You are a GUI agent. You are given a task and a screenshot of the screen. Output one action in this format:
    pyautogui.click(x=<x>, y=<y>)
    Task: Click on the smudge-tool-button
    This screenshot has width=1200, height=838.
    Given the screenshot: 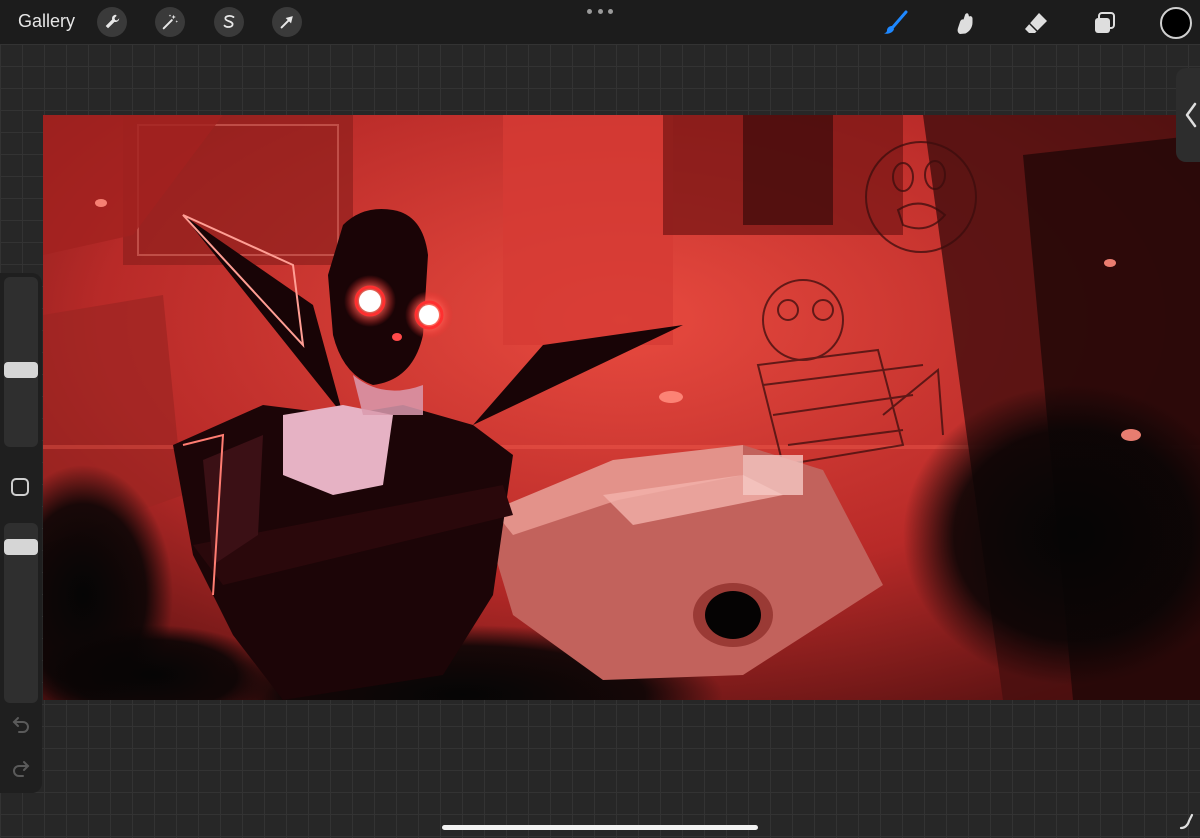 What is the action you would take?
    pyautogui.click(x=964, y=23)
    